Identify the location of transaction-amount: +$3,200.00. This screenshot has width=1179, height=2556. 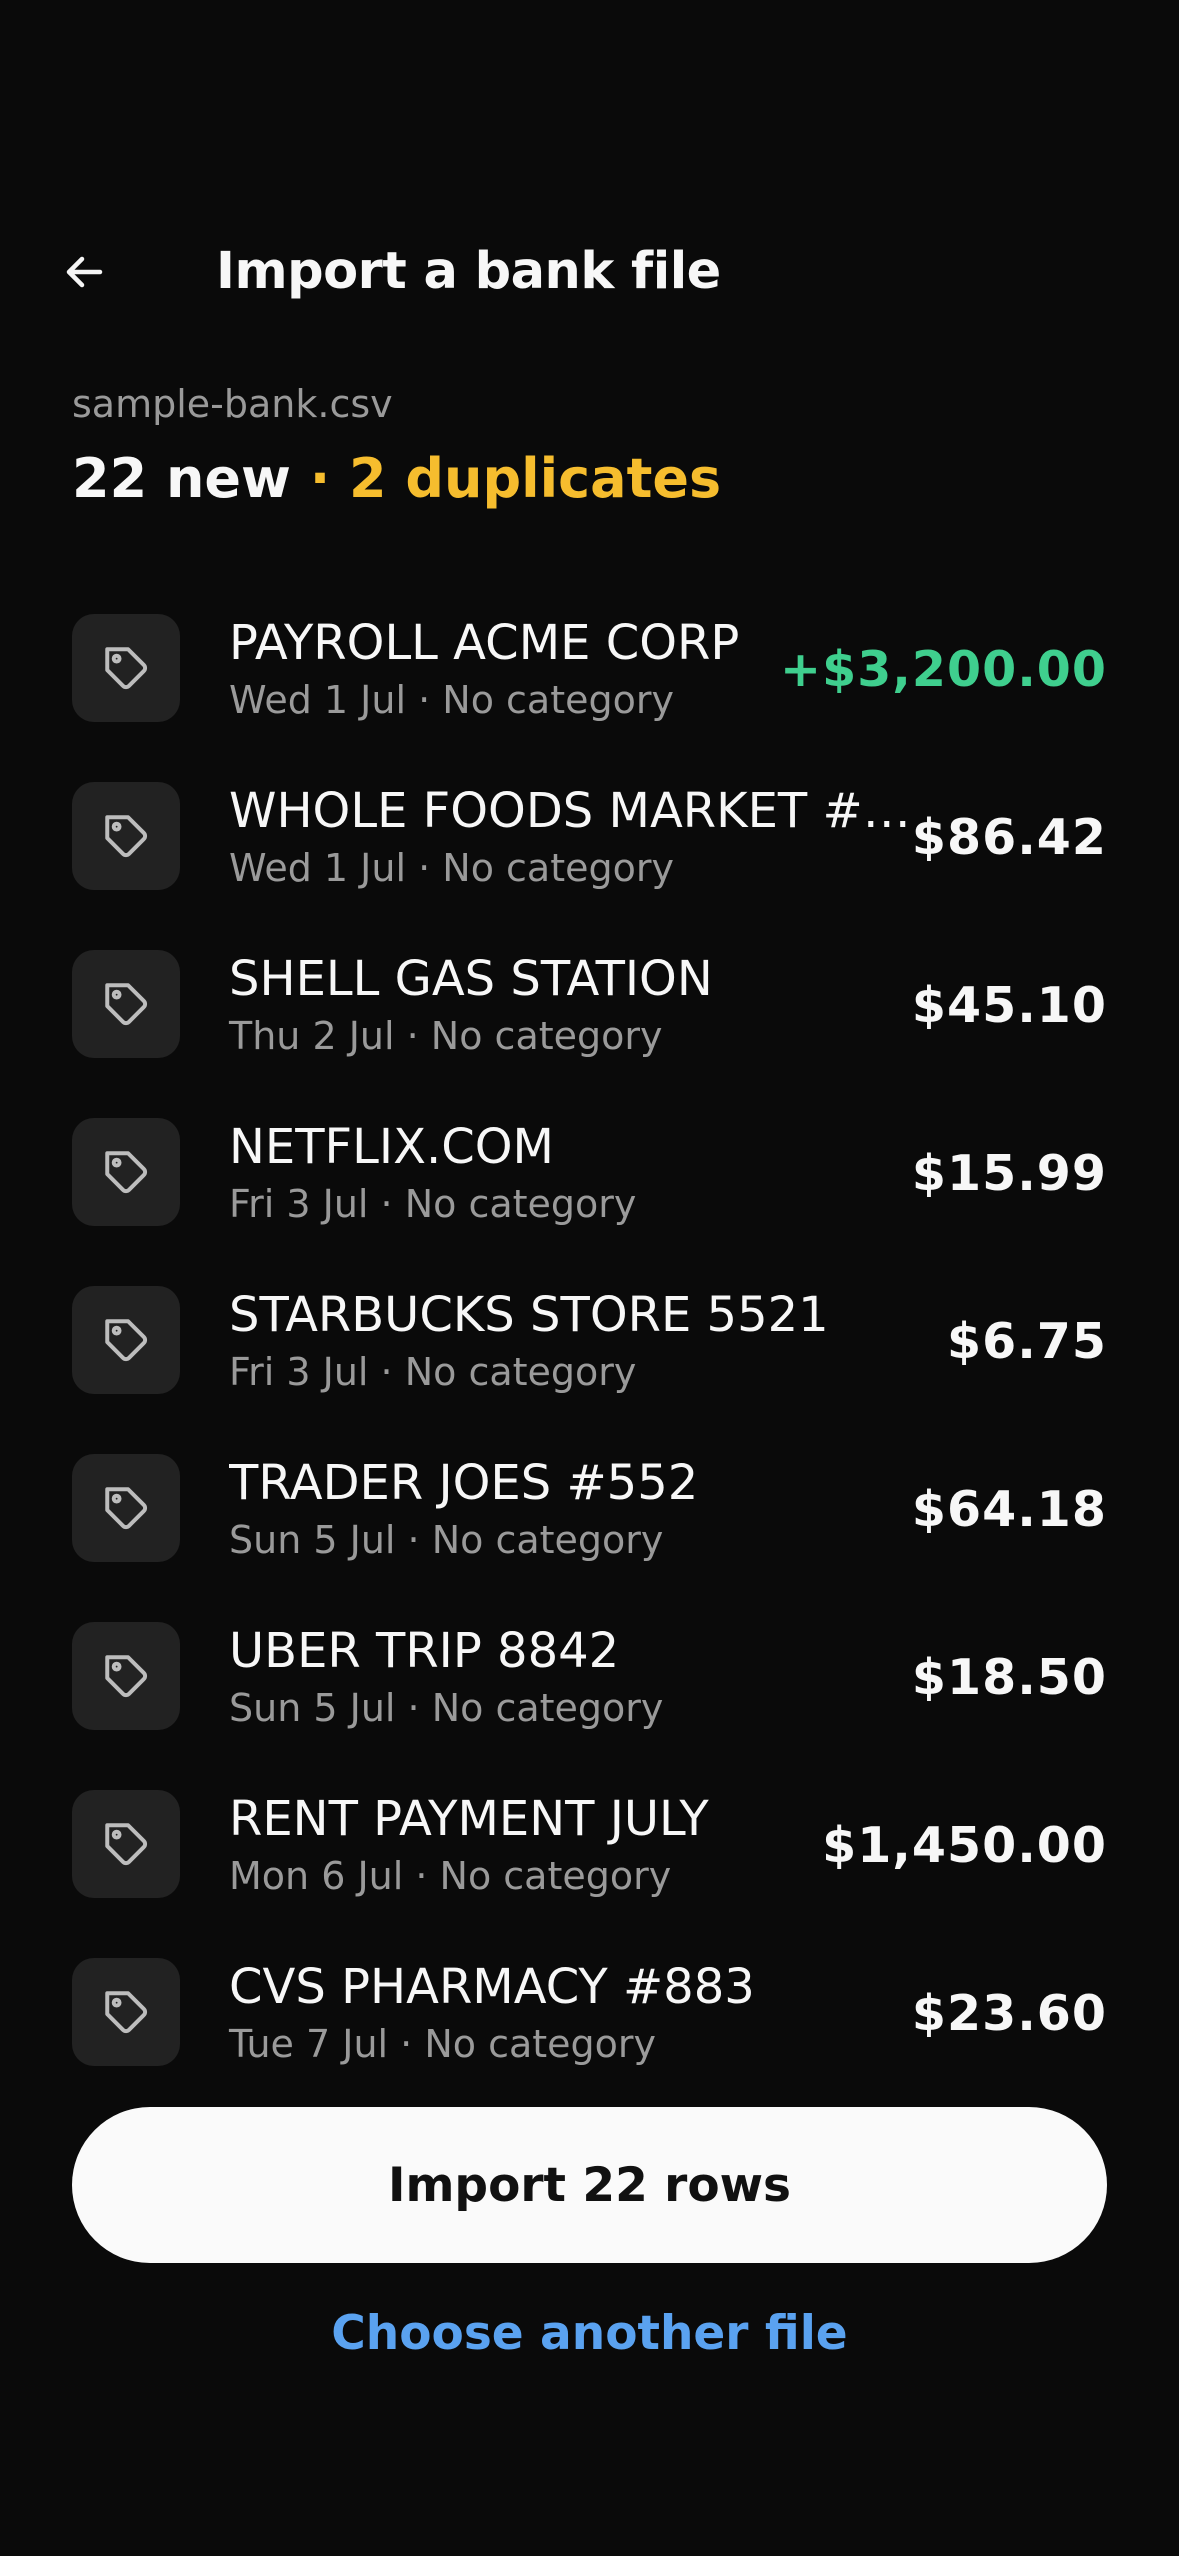
(943, 669).